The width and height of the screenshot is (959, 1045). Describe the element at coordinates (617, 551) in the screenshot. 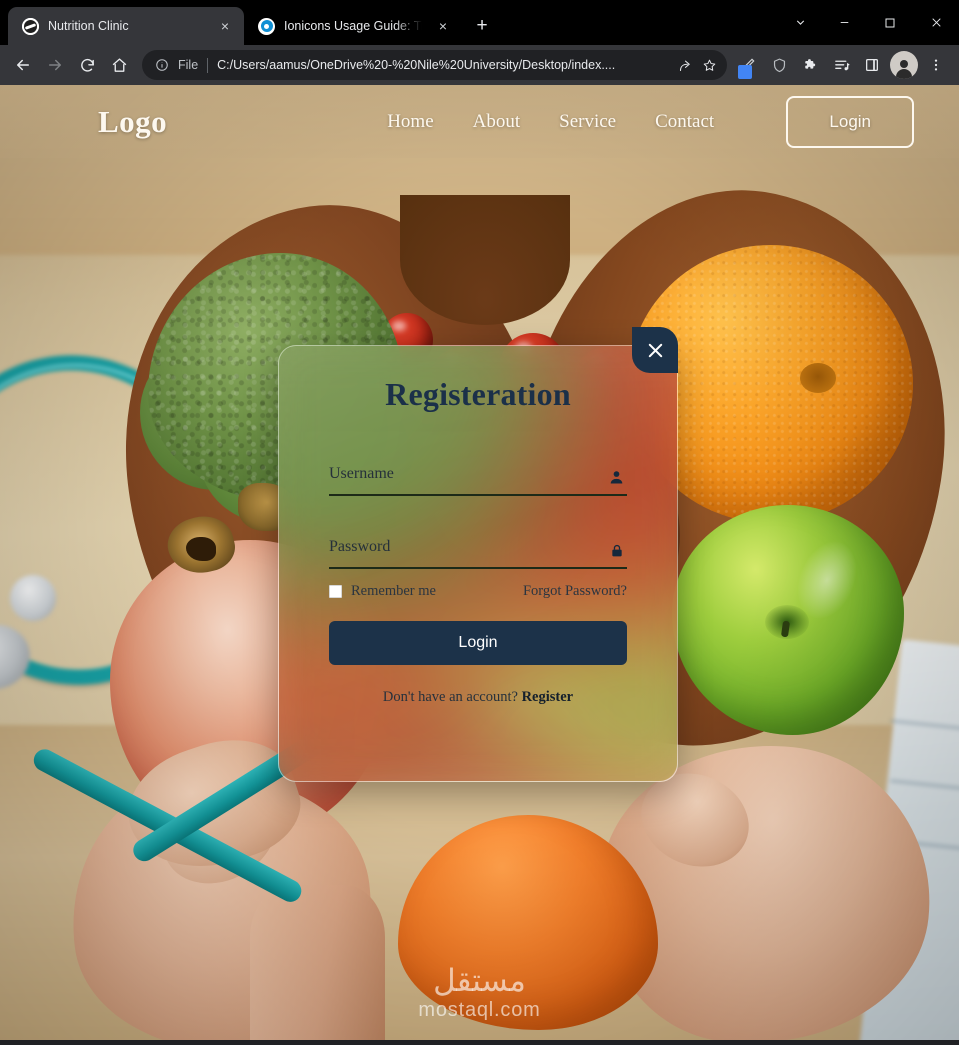

I see `lock-icon` at that location.